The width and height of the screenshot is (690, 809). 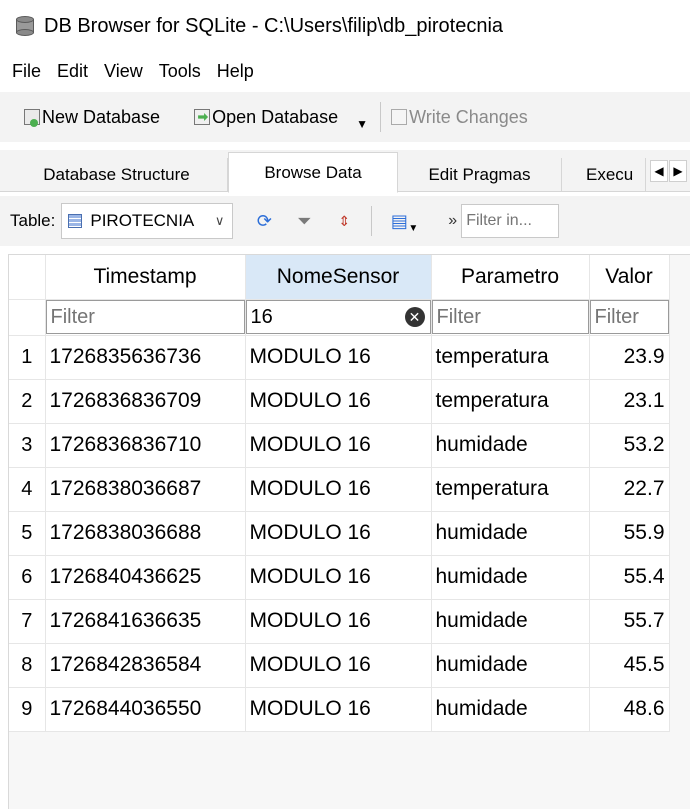 I want to click on open-database-button: Open Database, so click(x=266, y=117).